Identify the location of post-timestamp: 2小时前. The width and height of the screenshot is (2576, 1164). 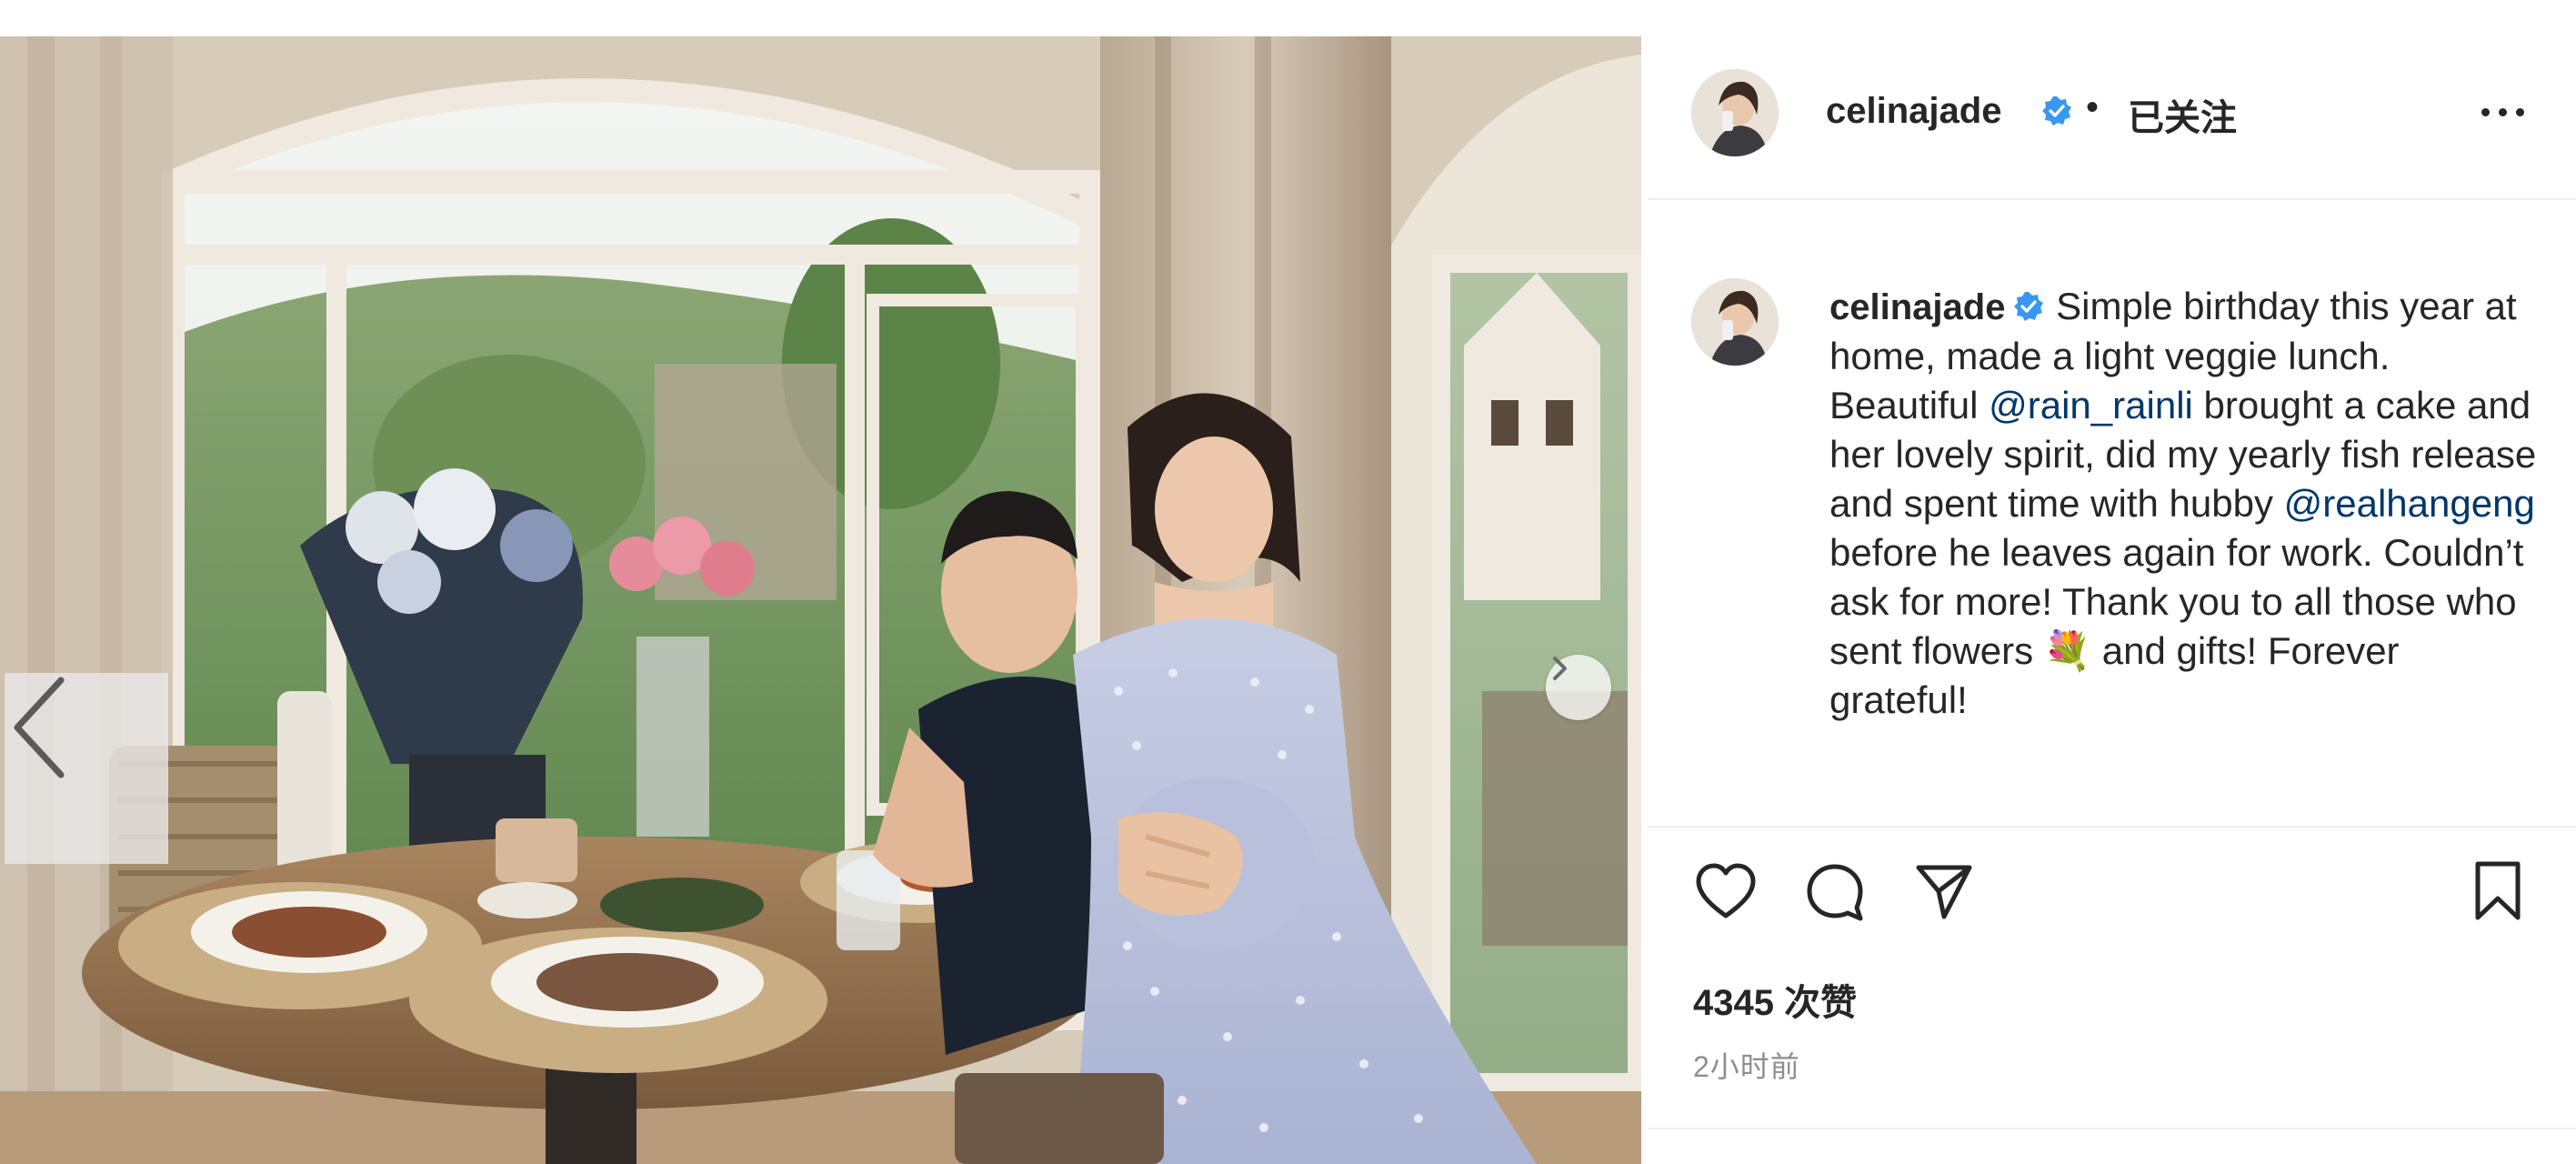
(1746, 1066).